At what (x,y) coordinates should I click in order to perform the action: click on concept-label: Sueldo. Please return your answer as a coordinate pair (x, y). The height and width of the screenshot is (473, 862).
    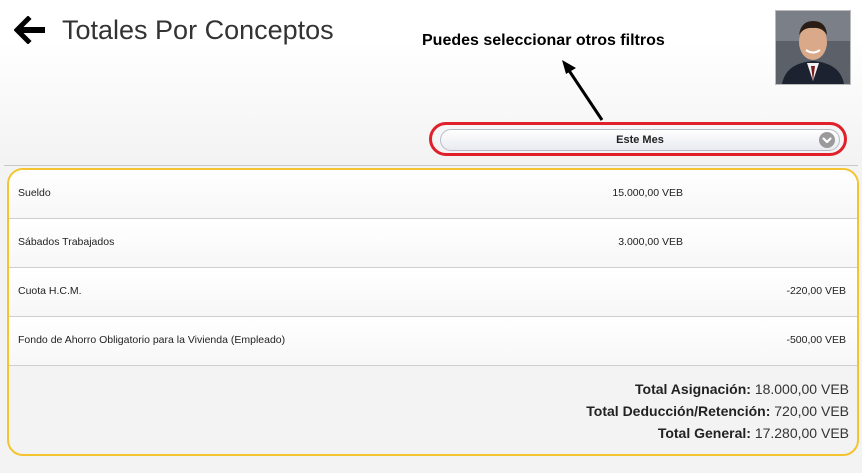
    Looking at the image, I should click on (34, 193).